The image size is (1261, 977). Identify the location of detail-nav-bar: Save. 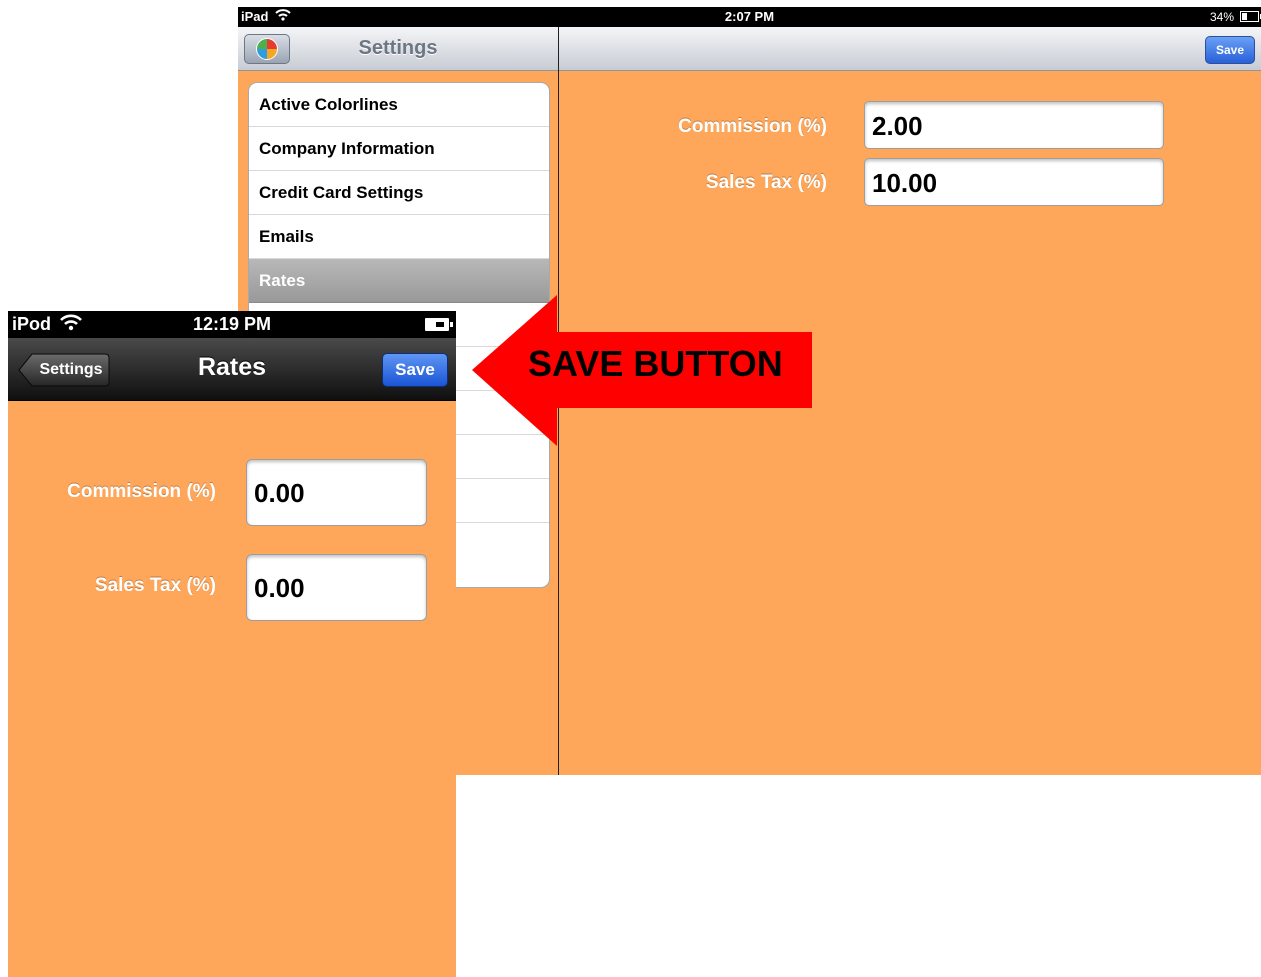
(910, 49).